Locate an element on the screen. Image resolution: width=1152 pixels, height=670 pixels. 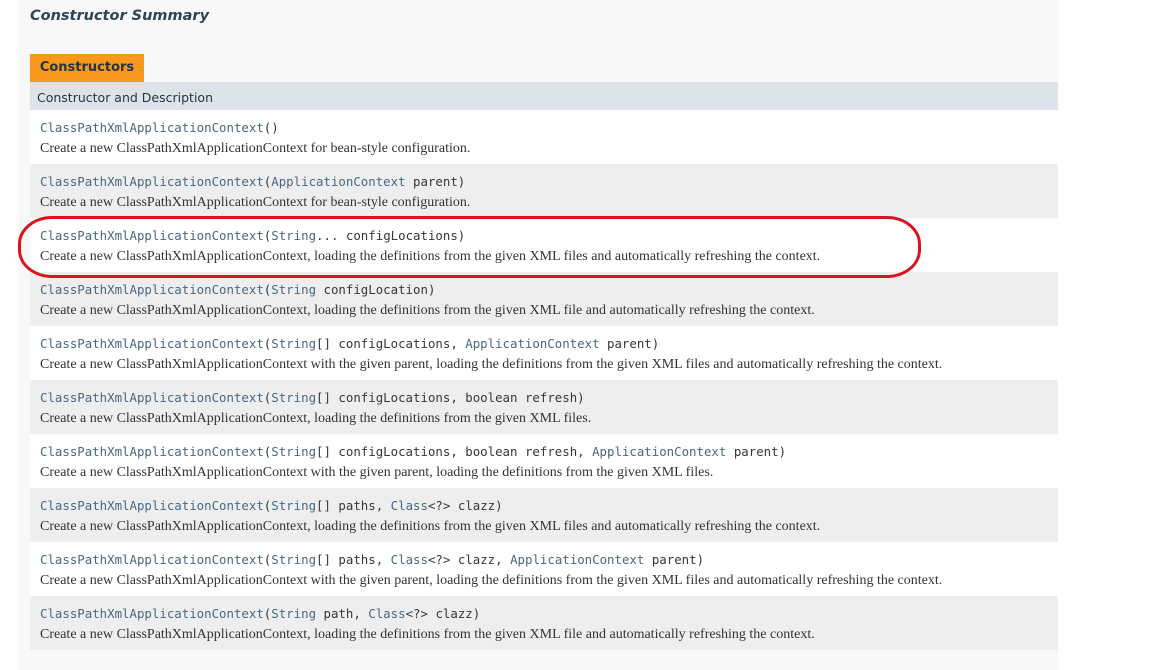
param-name: configLocation is located at coordinates (375, 289).